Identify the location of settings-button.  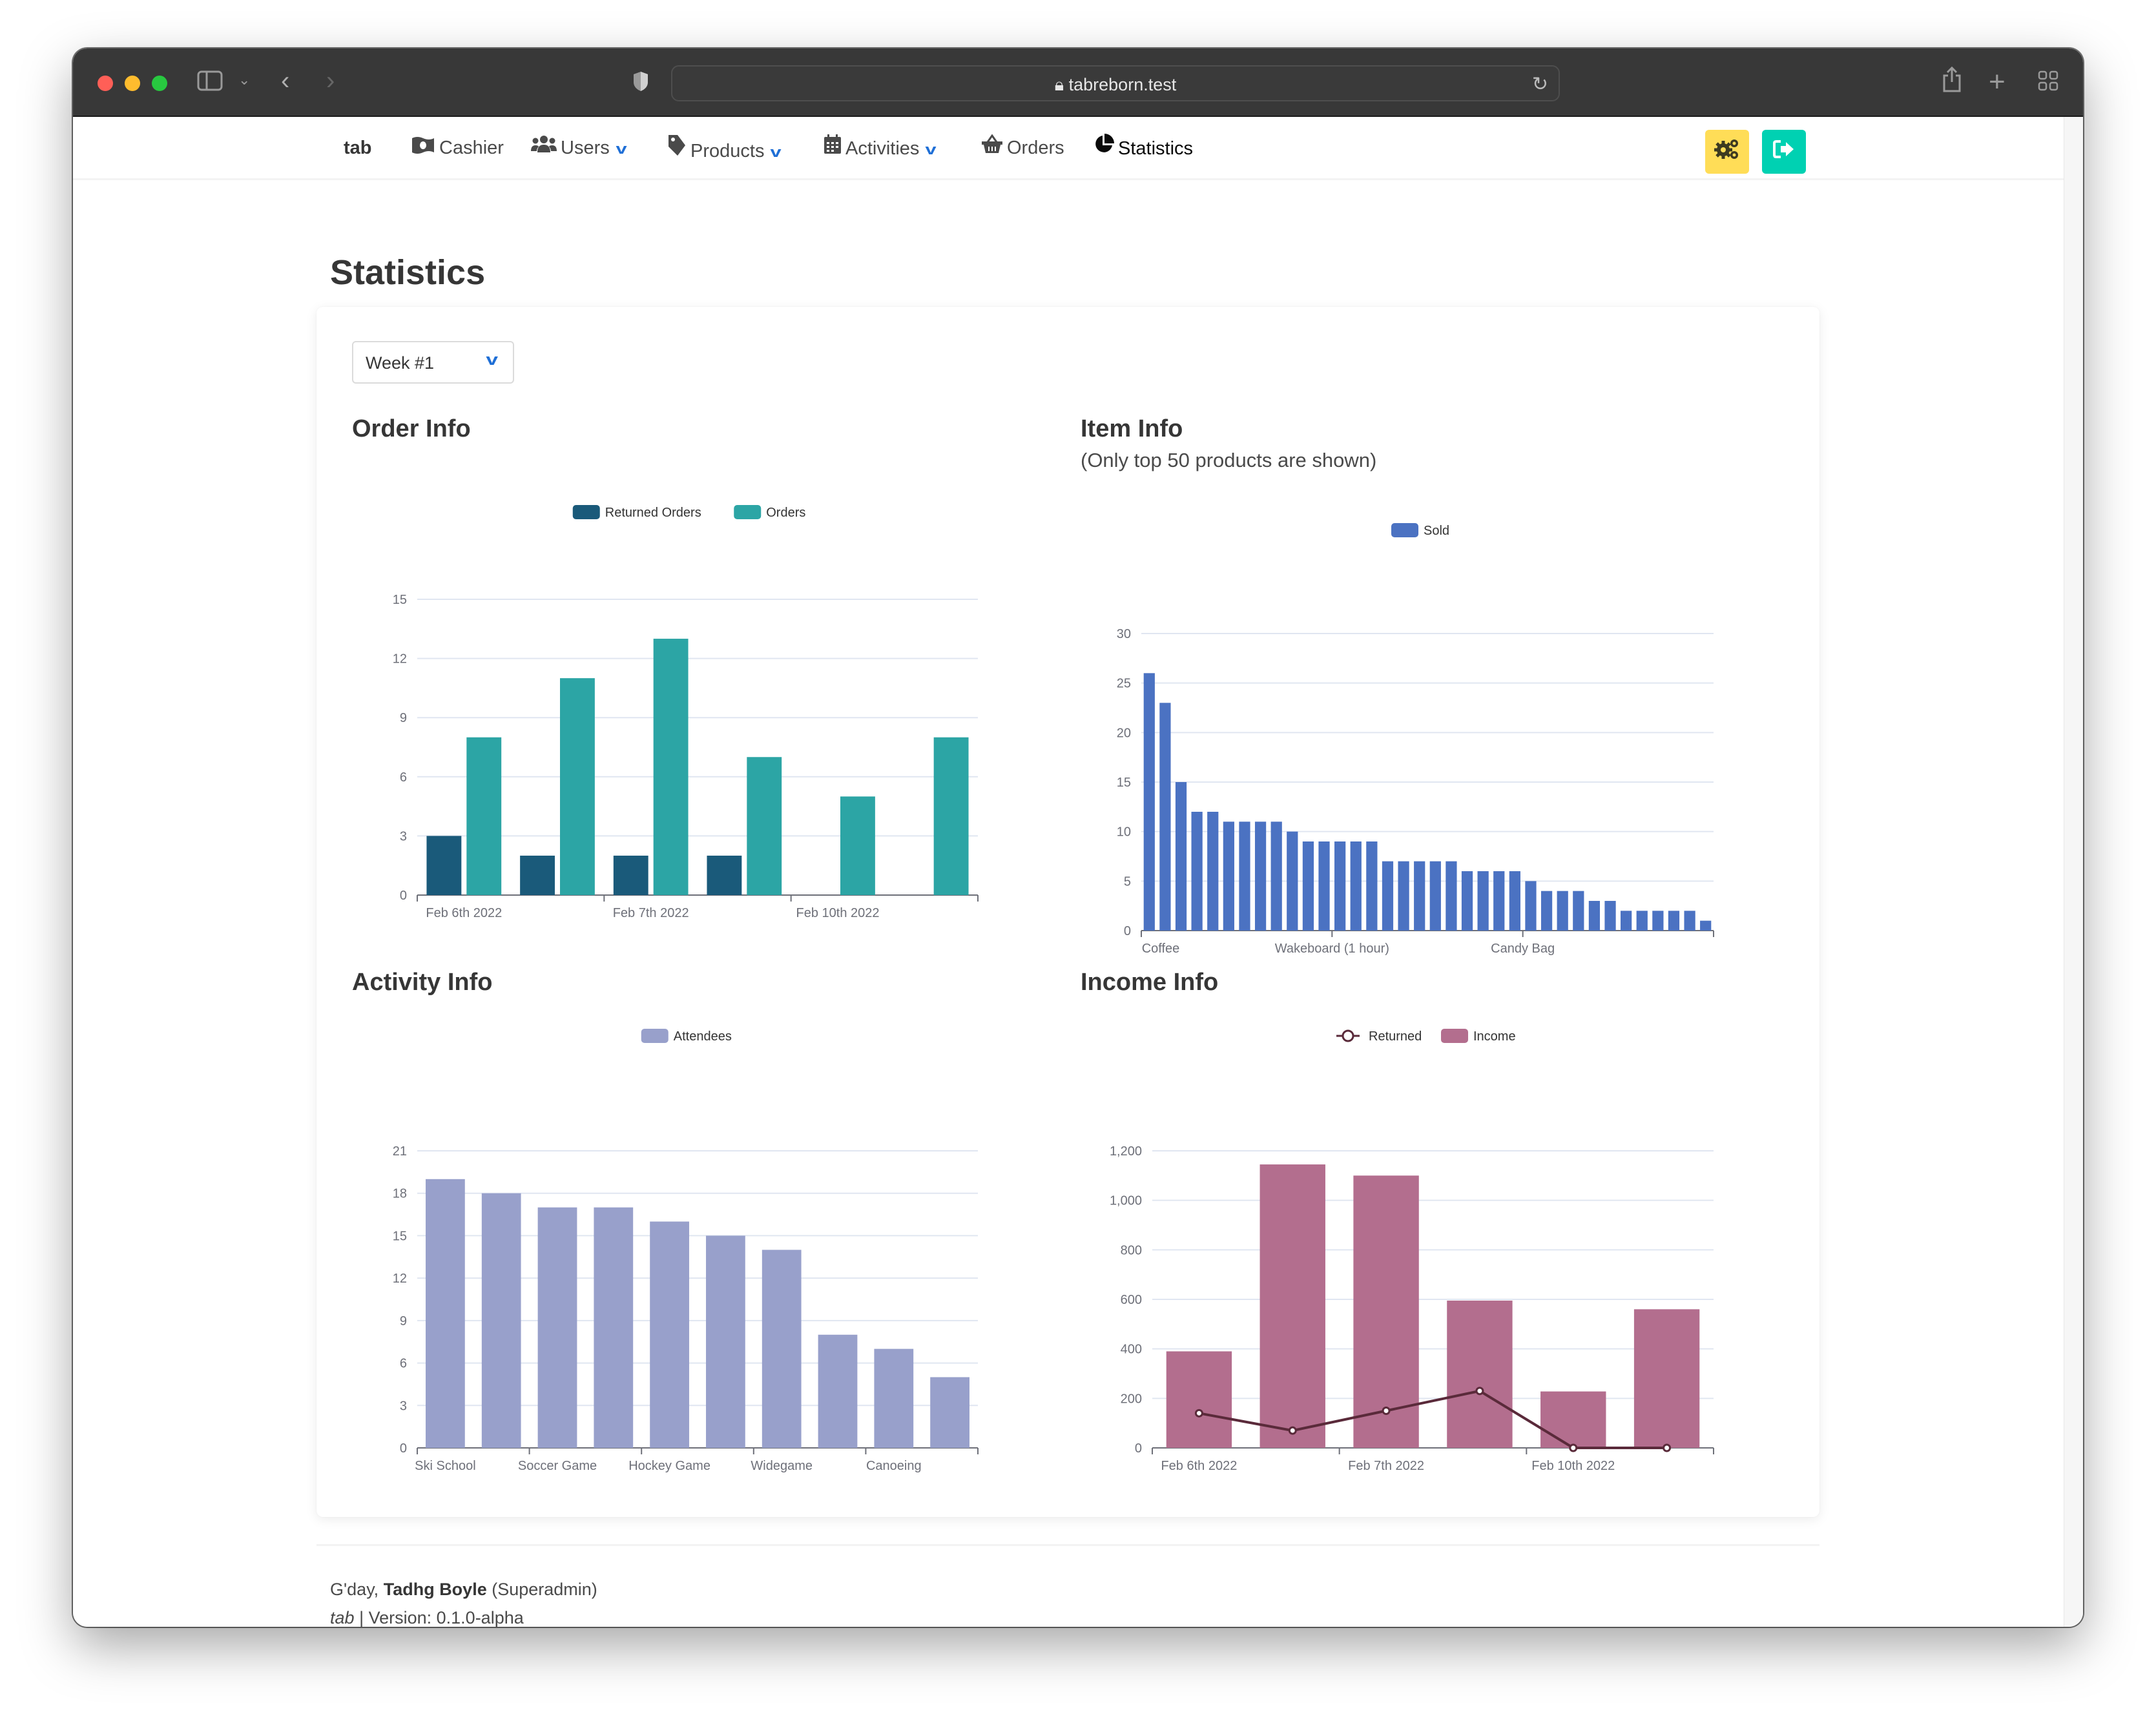
(1727, 152).